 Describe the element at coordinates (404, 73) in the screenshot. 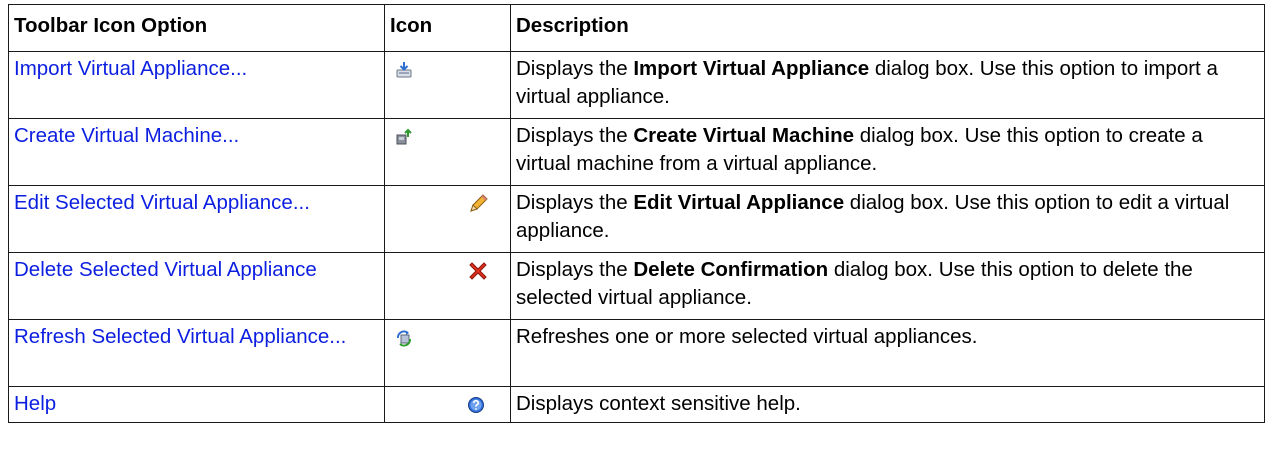

I see `import-appliance-icon` at that location.